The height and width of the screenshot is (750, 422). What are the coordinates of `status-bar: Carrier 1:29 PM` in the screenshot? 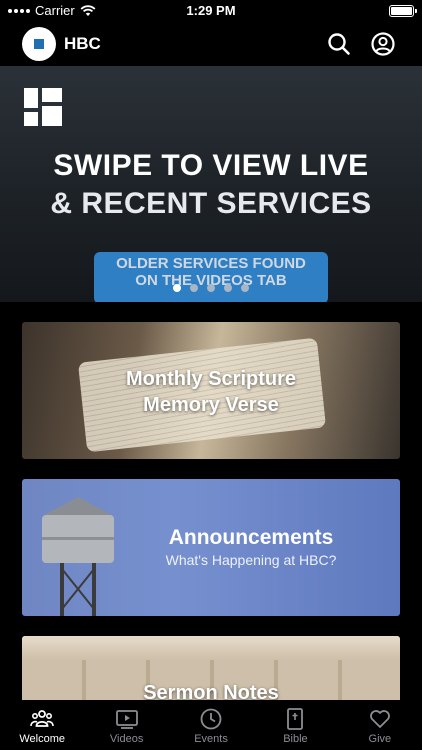 It's located at (211, 11).